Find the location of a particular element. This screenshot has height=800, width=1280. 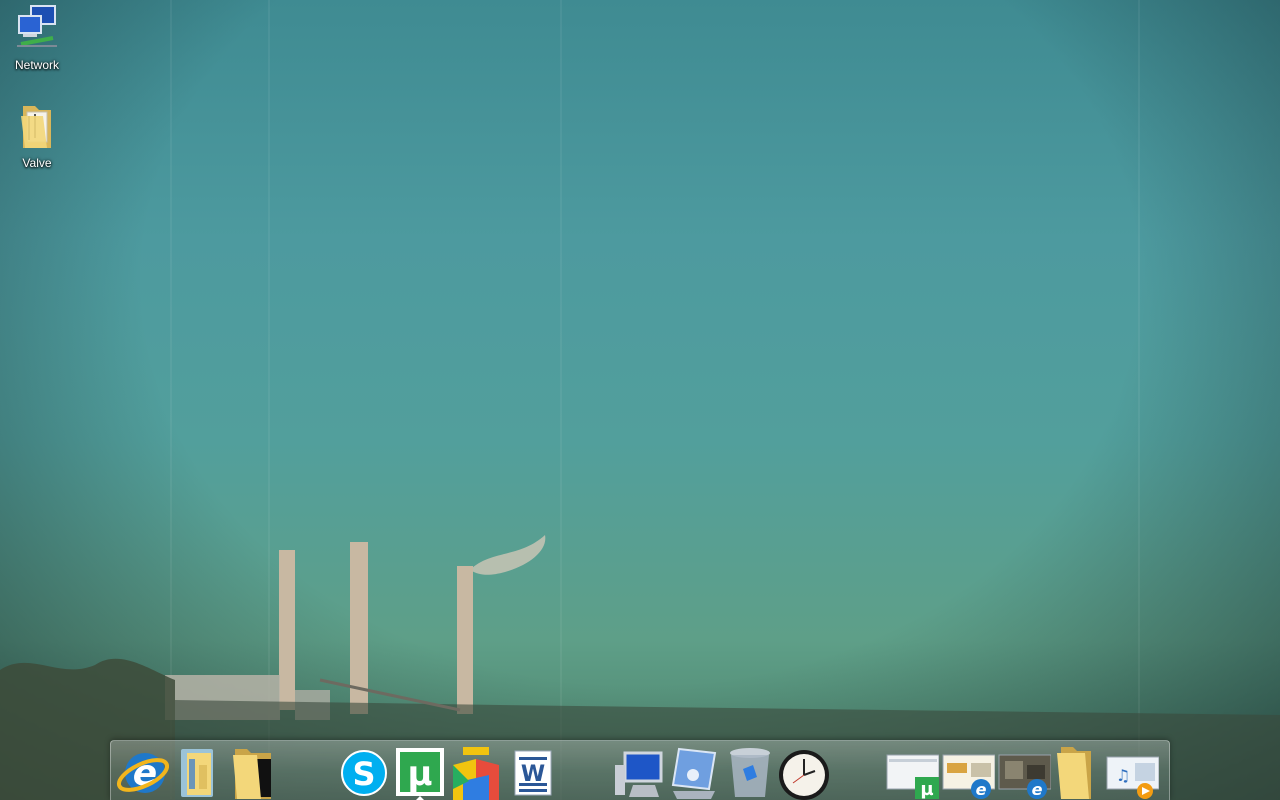

recycle-bin-icon is located at coordinates (750, 772).